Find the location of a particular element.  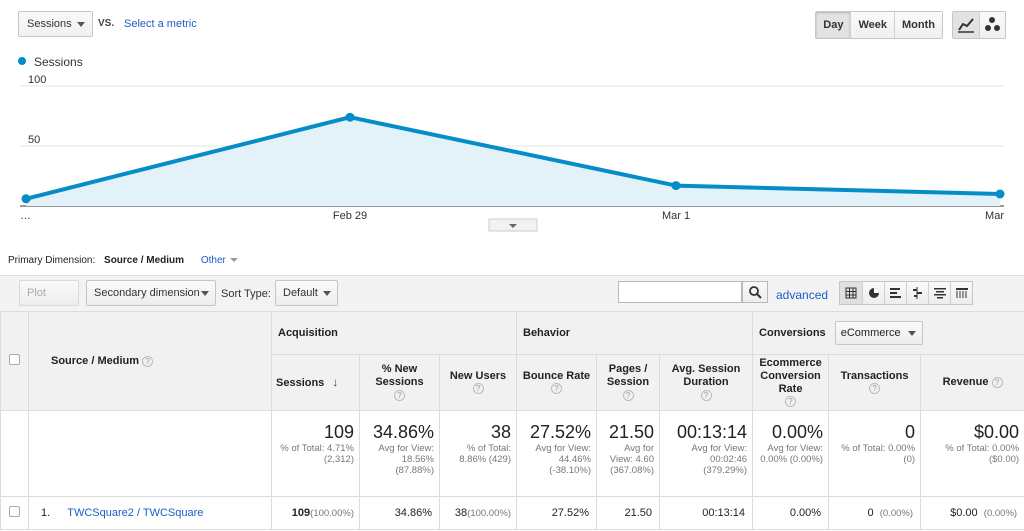

row-new-users-value: 38 is located at coordinates (461, 513).